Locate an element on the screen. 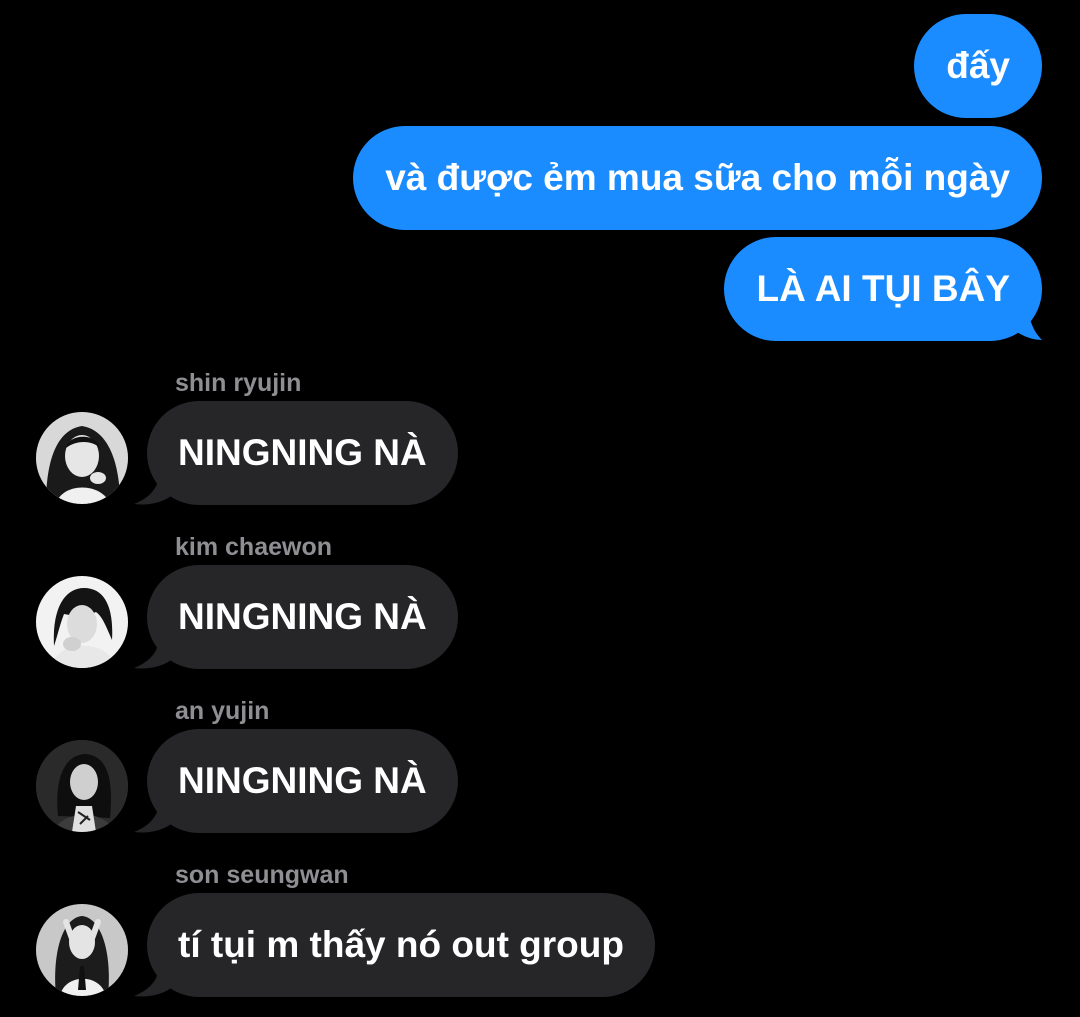 This screenshot has height=1017, width=1080. outgoing-message-bubble: và được ẻm mua sữa cho mỗi ngày is located at coordinates (697, 178).